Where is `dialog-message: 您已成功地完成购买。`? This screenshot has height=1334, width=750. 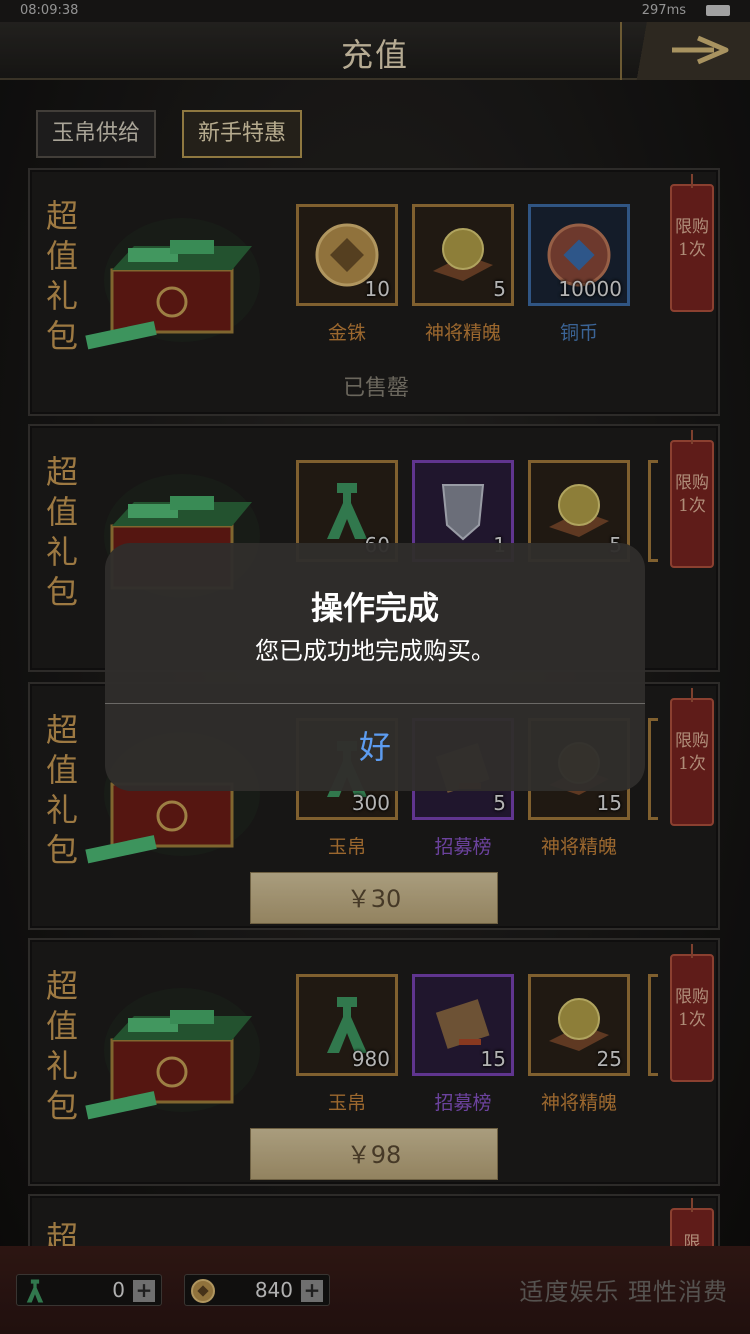
dialog-message: 您已成功地完成购买。 is located at coordinates (375, 651).